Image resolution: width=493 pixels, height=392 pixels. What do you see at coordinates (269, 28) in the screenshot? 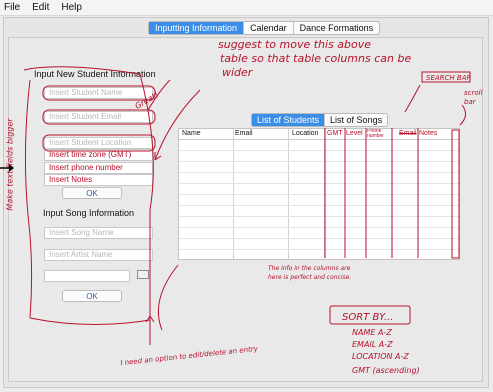
I see `tab-calendar: Calendar` at bounding box center [269, 28].